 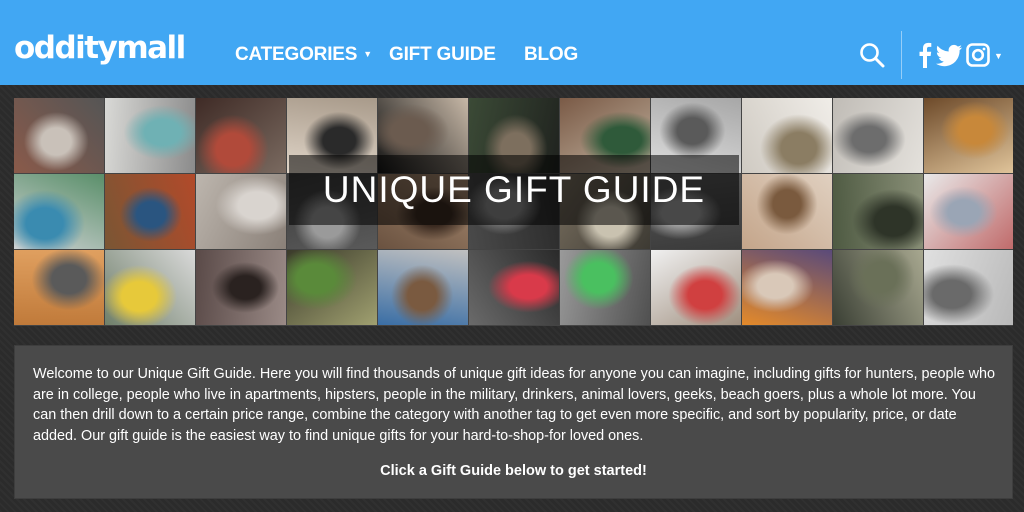 What do you see at coordinates (872, 55) in the screenshot?
I see `search-icon` at bounding box center [872, 55].